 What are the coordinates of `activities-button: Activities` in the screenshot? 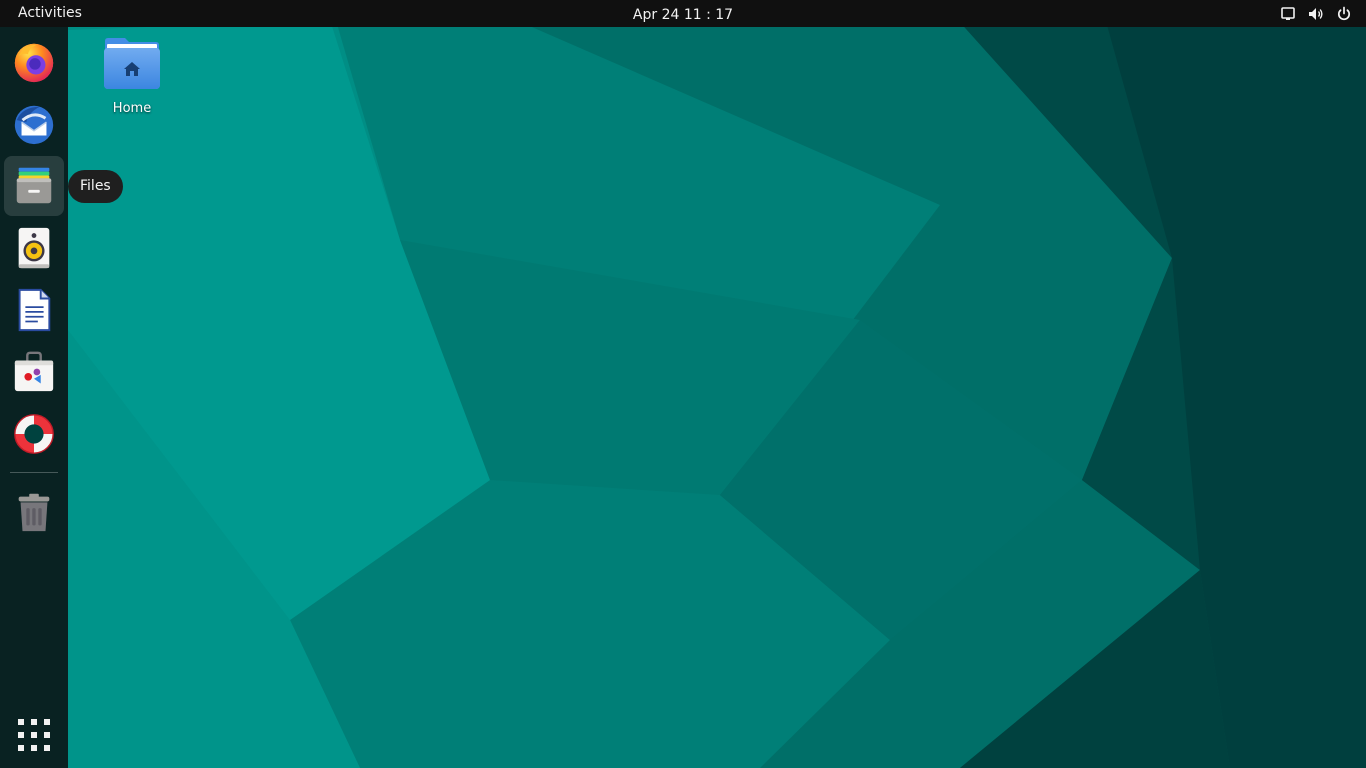 It's located at (50, 13).